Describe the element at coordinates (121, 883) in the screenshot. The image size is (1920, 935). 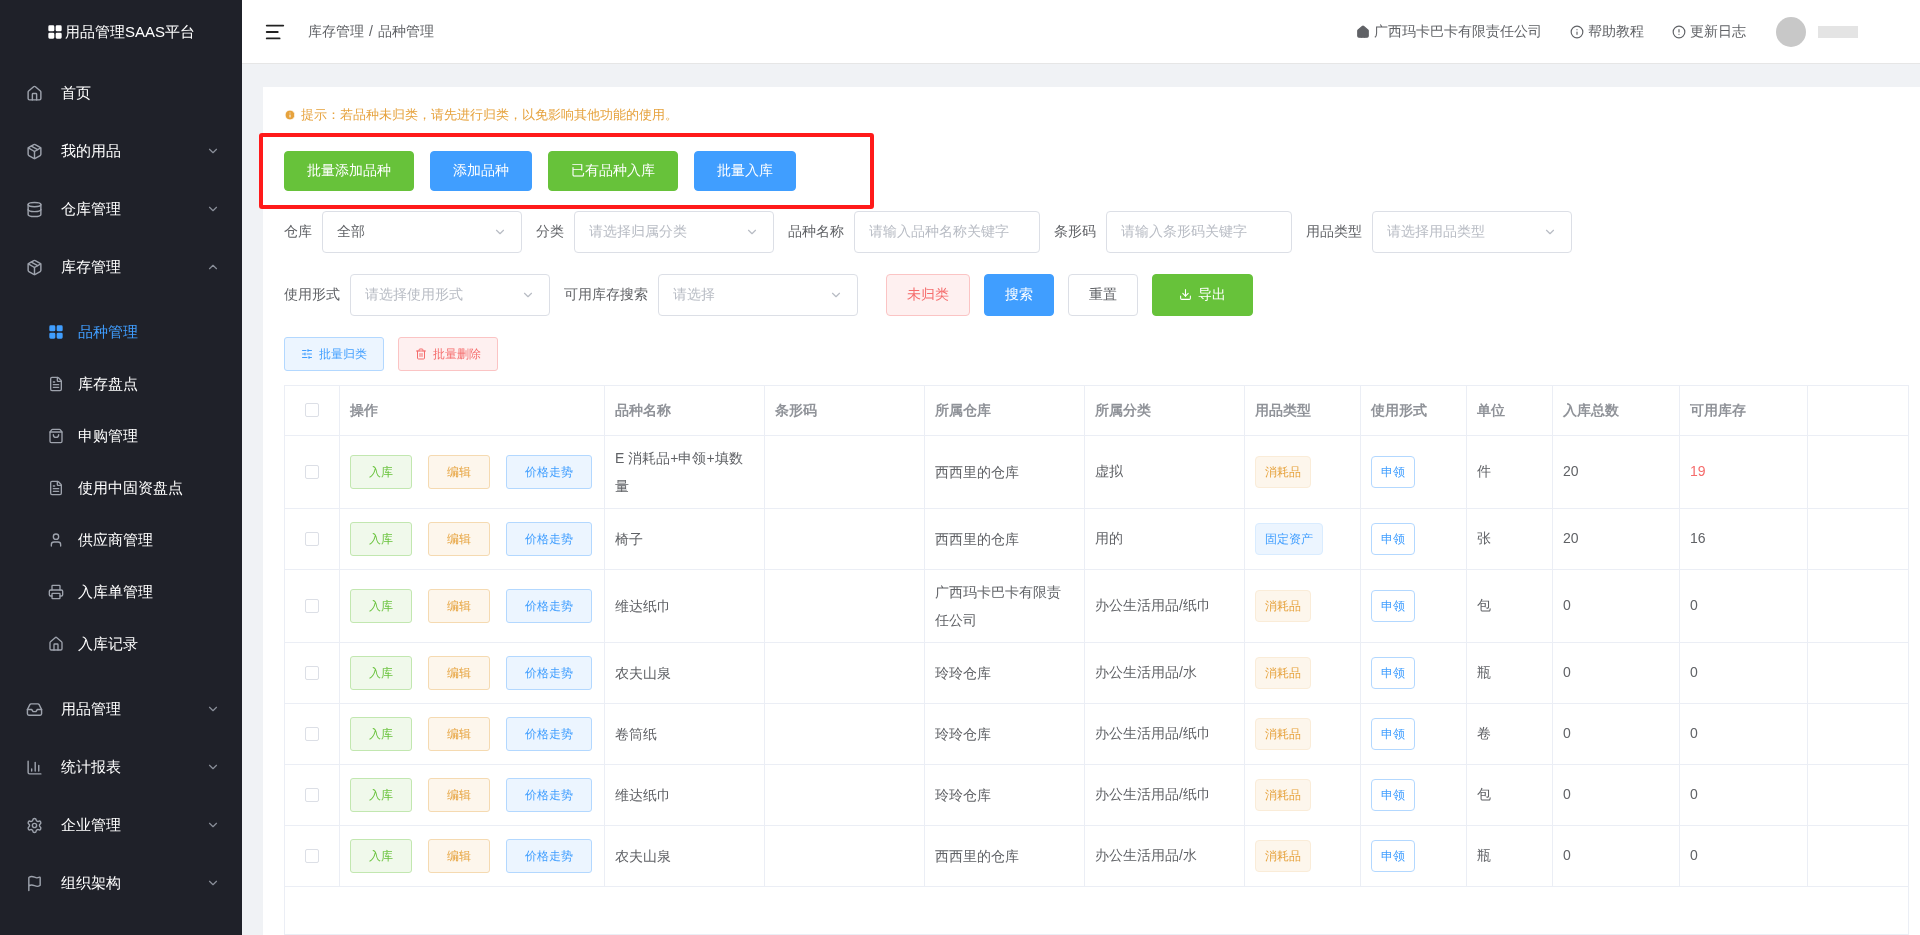
I see `menu-item: 组织架构` at that location.